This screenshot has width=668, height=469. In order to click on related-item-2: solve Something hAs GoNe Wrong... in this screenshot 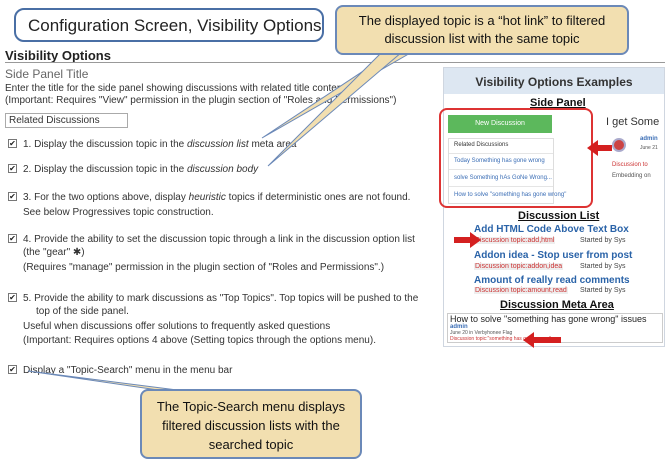, I will do `click(503, 178)`.